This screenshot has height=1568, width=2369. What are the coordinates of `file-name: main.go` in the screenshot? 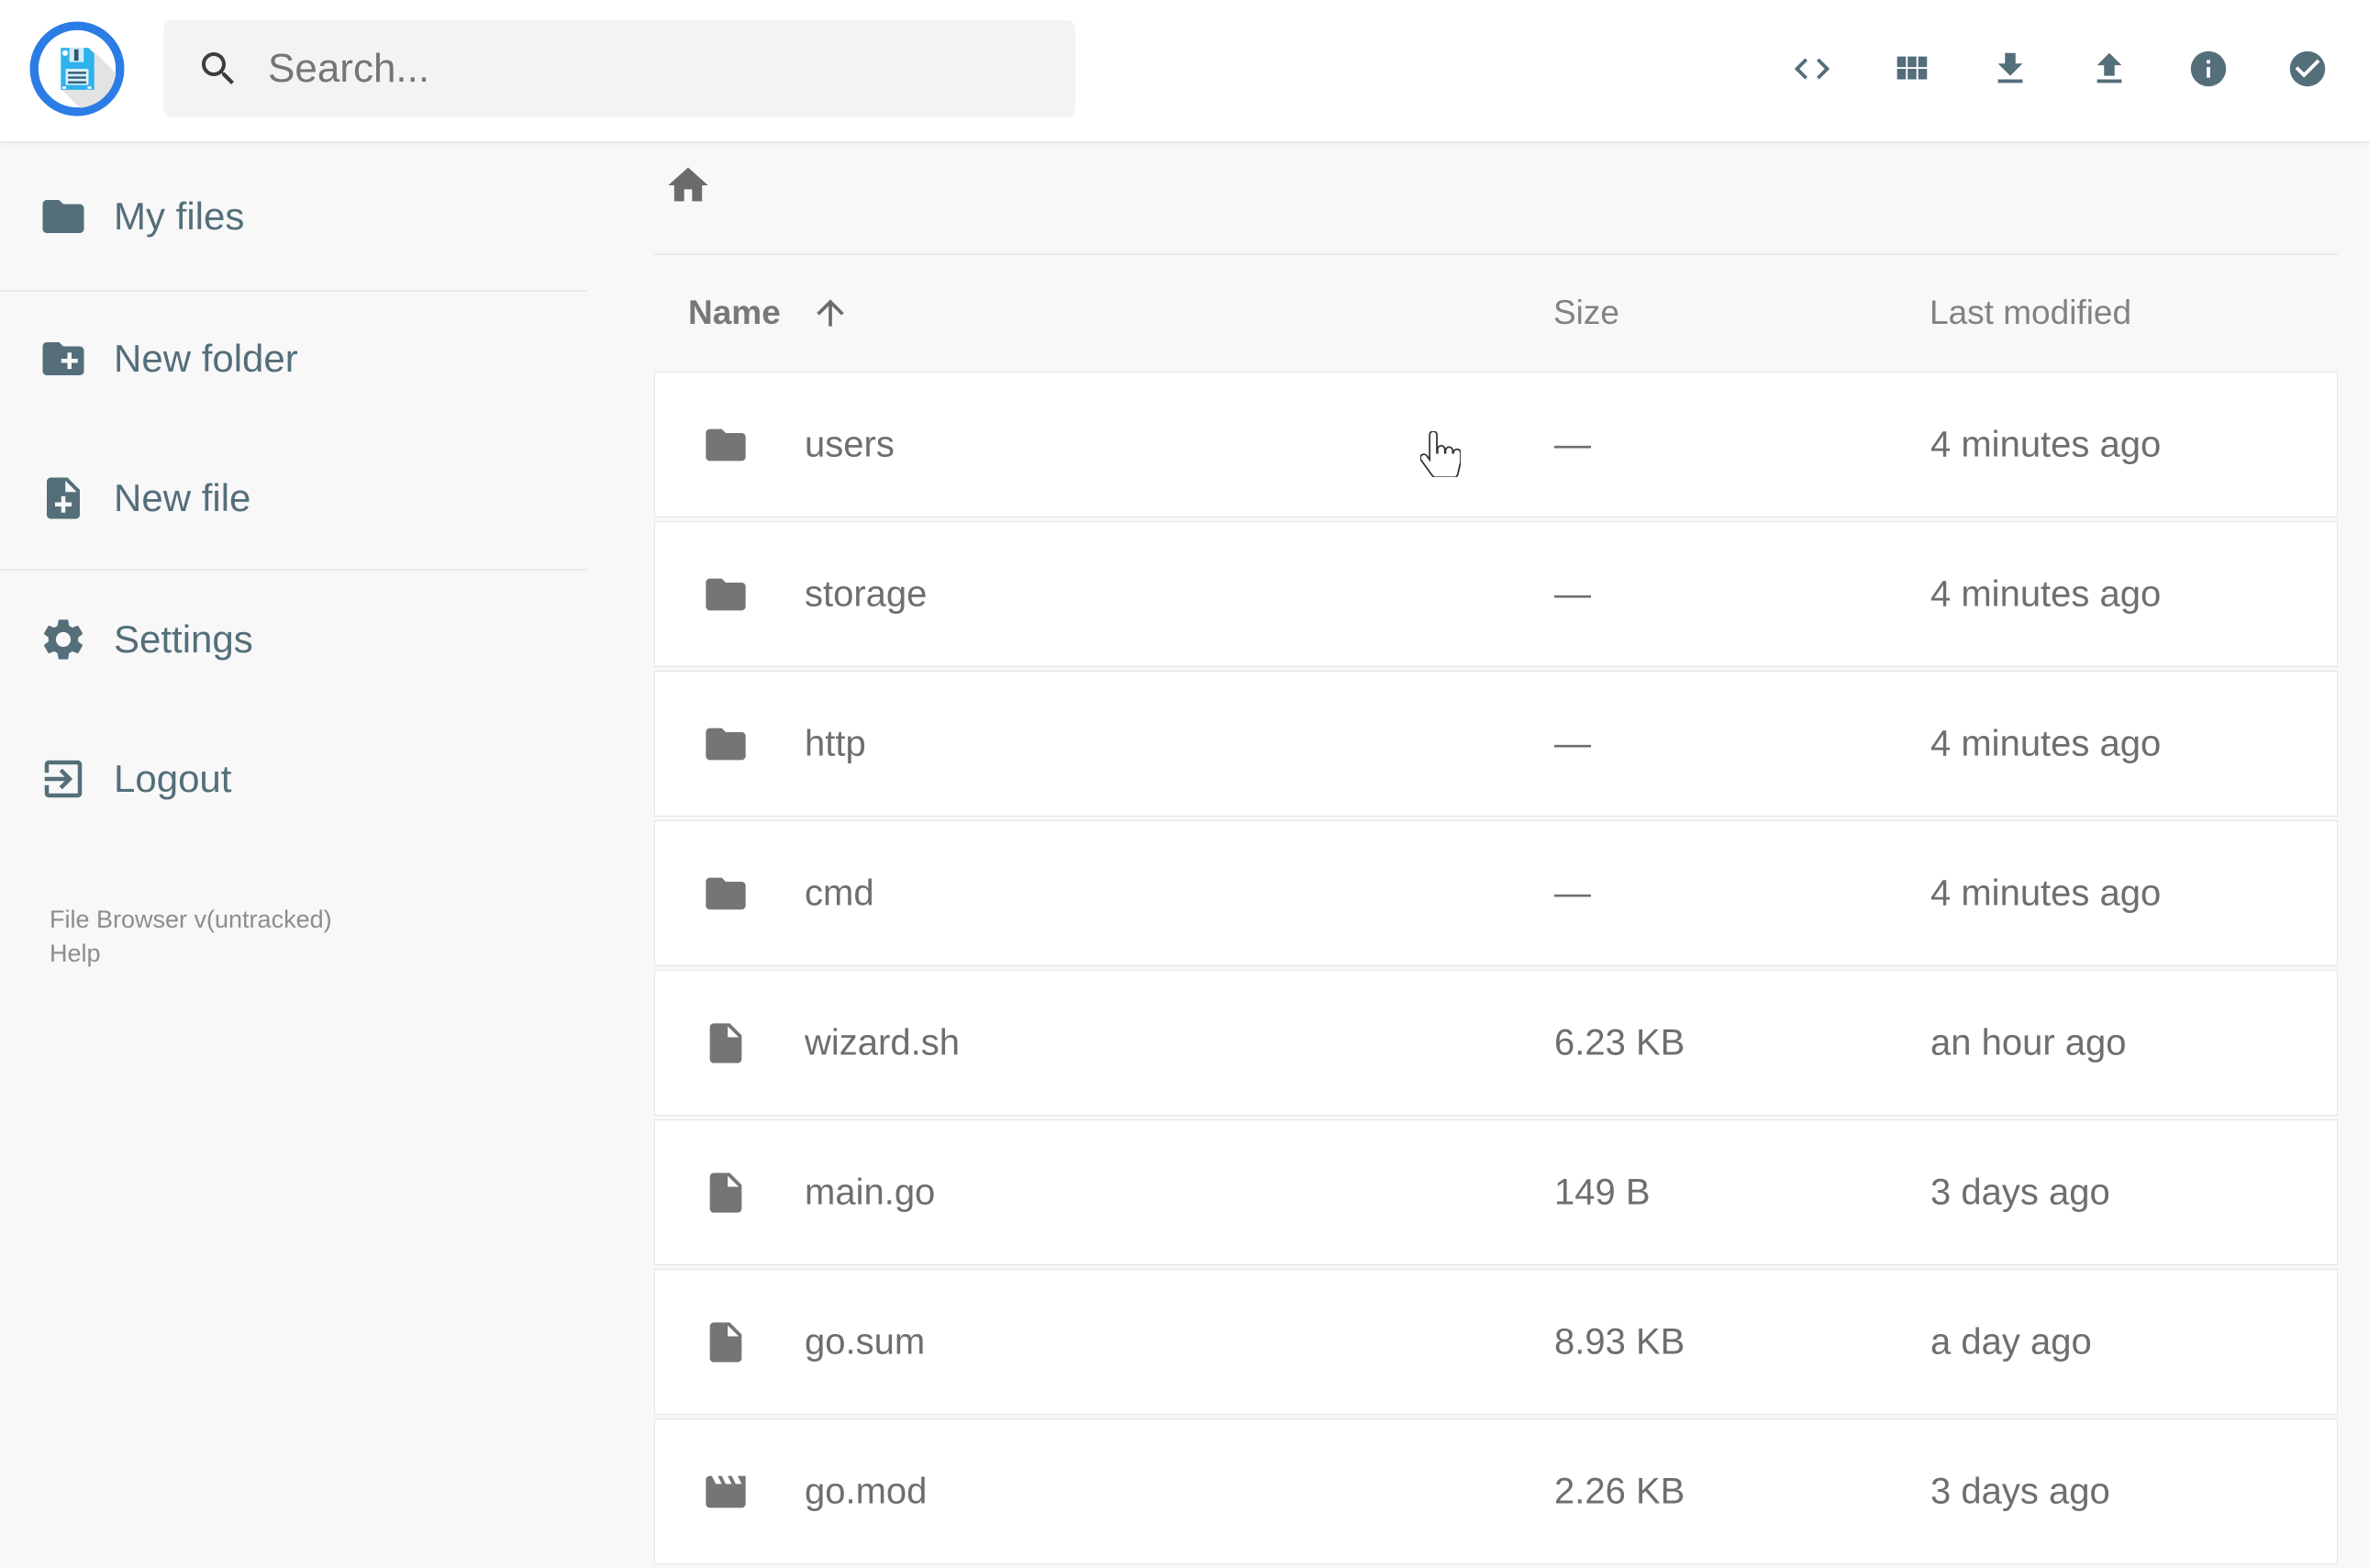 It's located at (871, 1192).